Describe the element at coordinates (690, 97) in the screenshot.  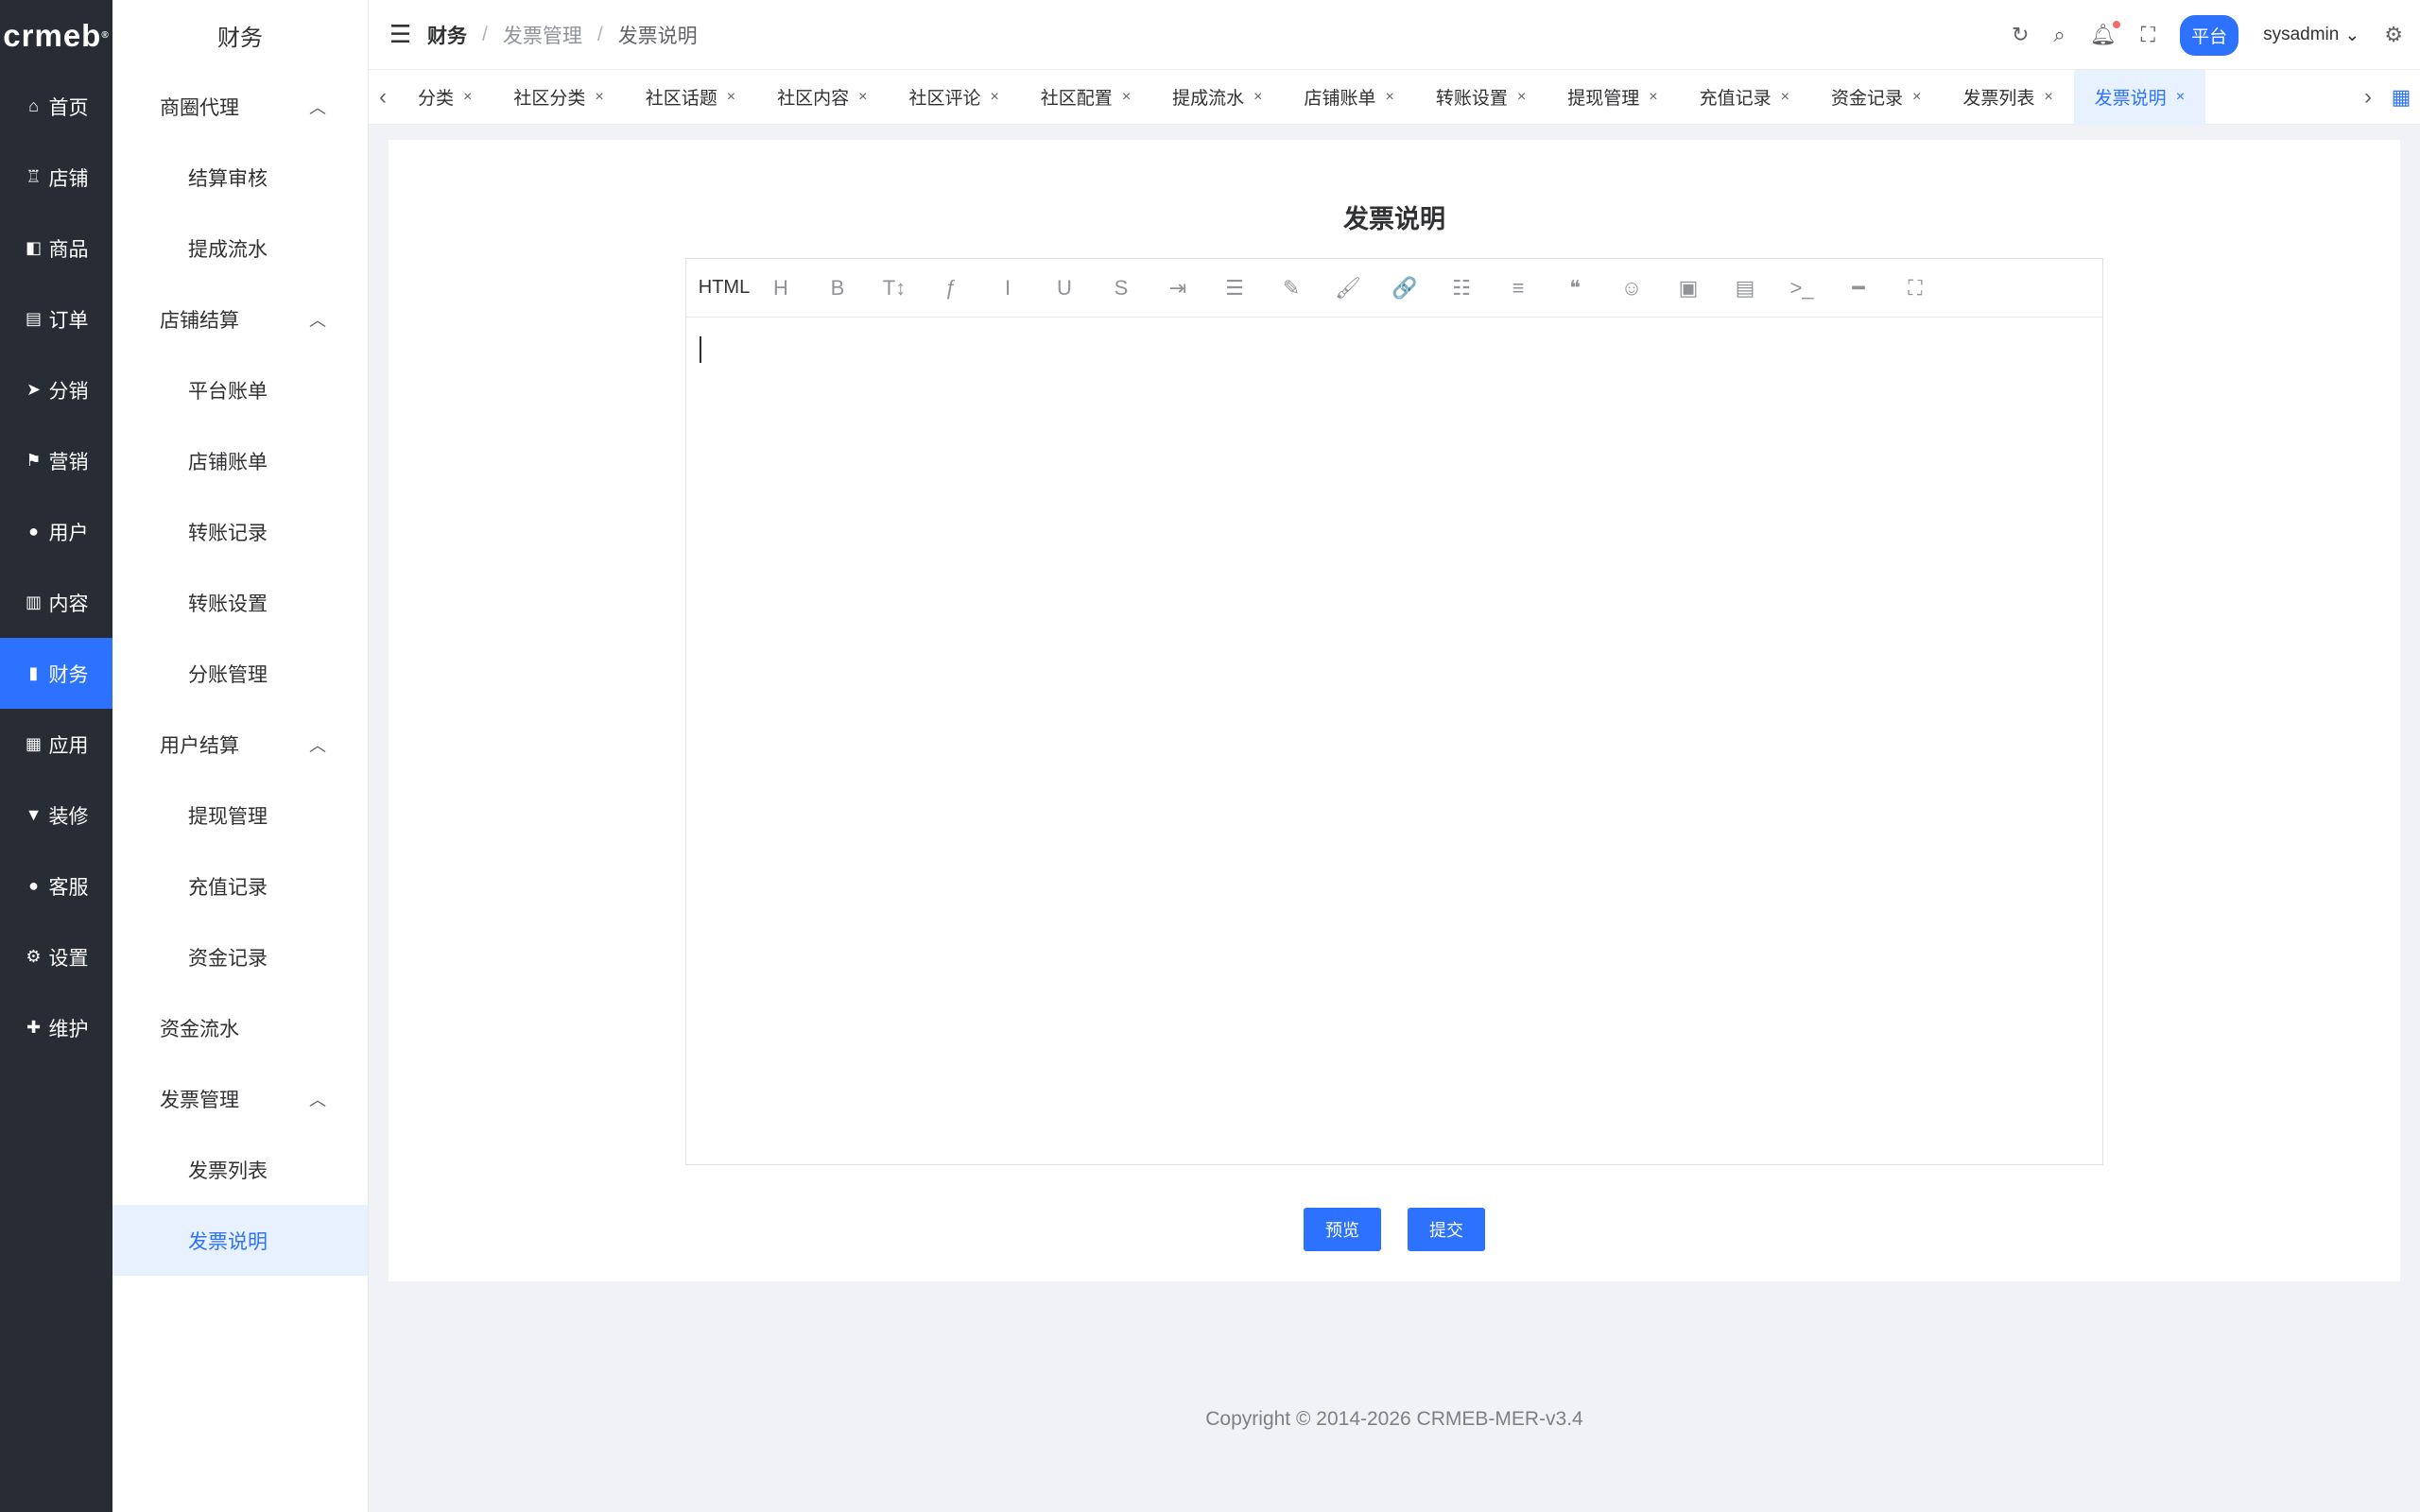
I see `tab-item: 社区话题 ×` at that location.